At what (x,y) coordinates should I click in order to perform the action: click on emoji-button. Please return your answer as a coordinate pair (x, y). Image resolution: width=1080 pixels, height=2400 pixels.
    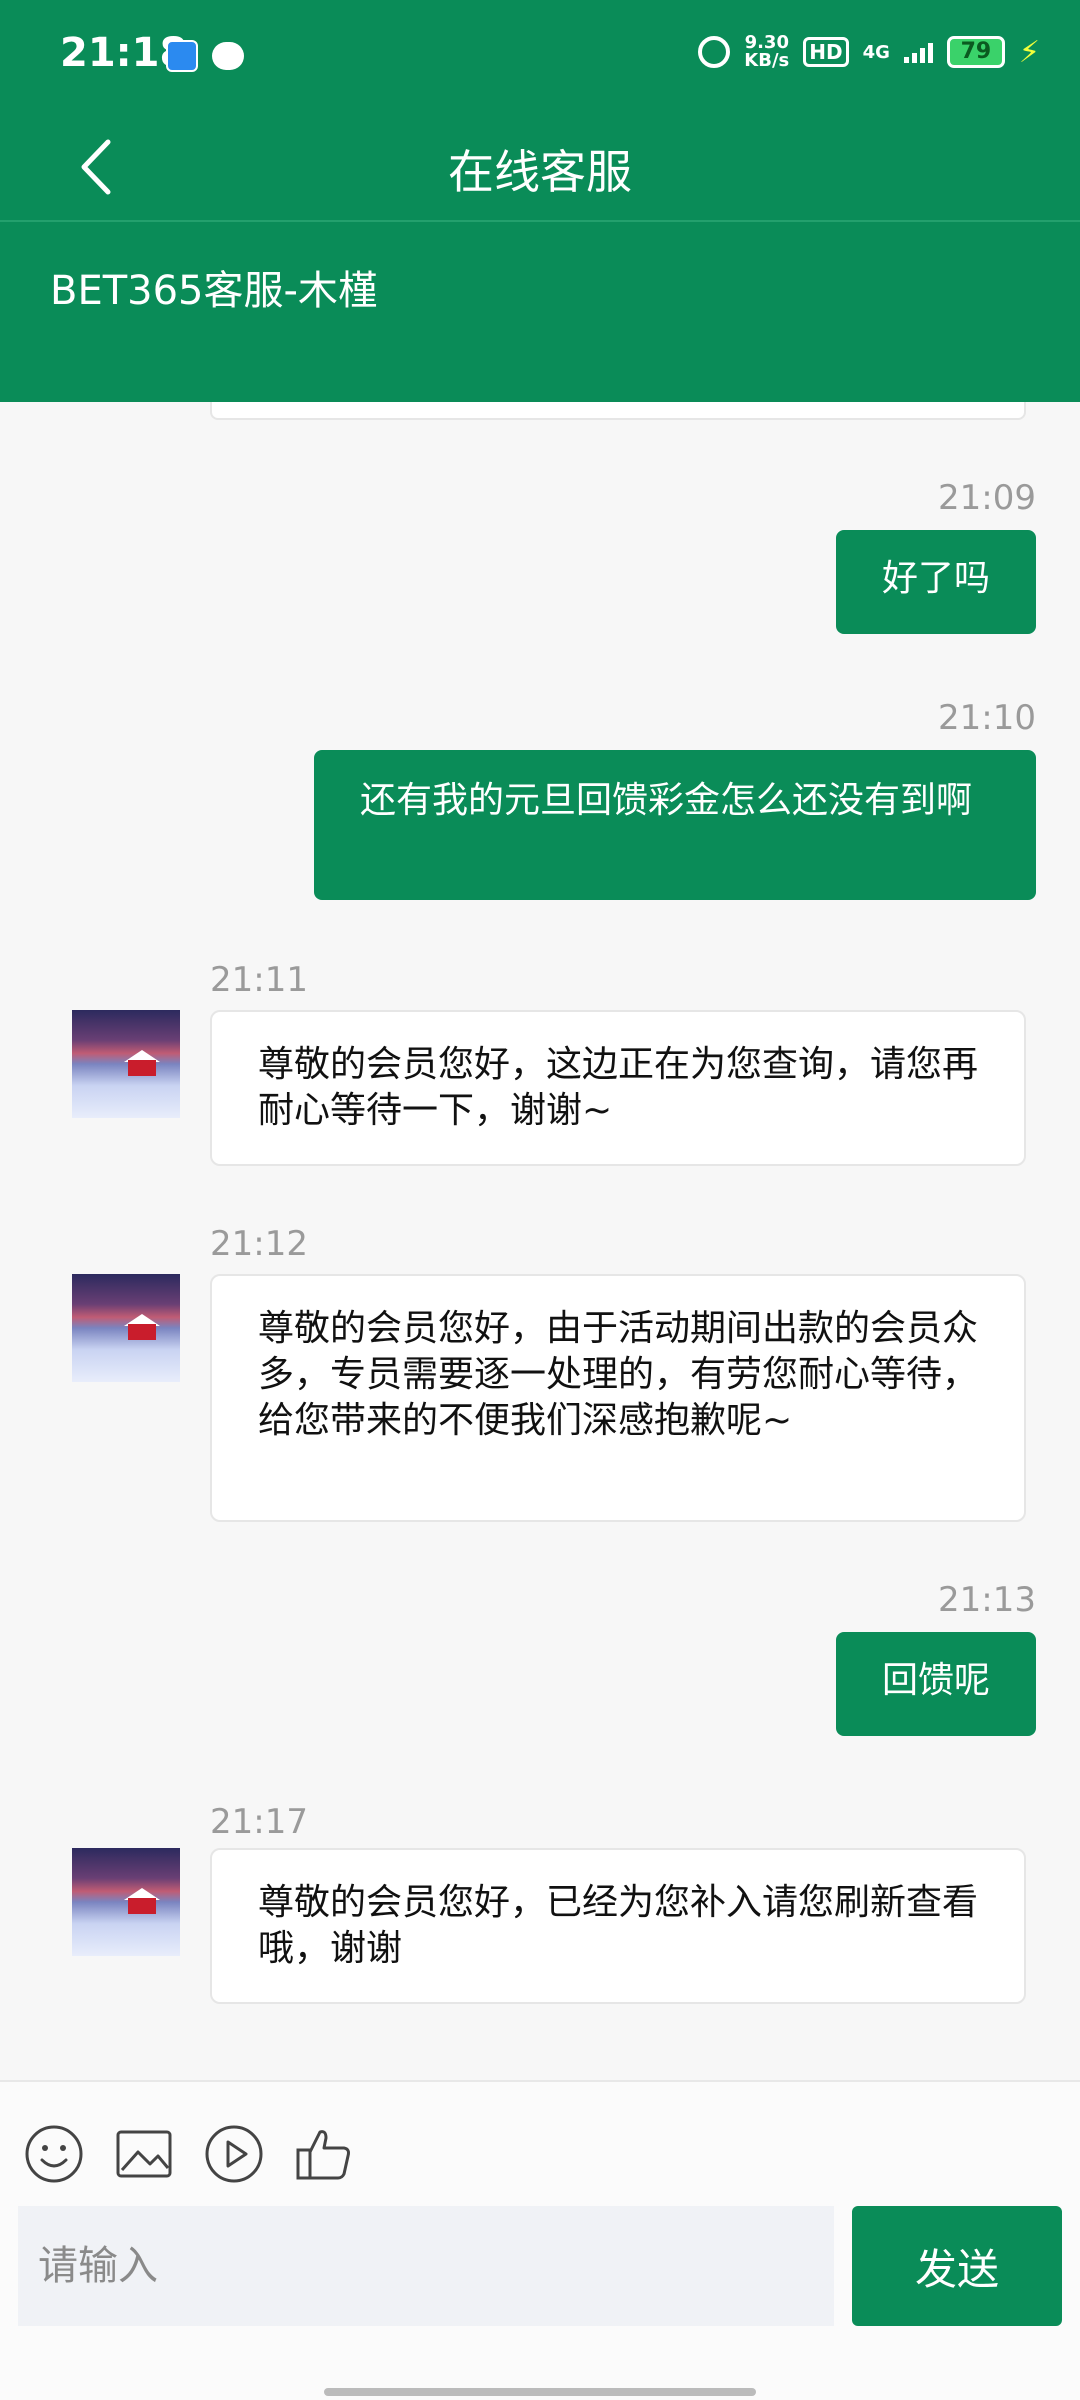
    Looking at the image, I should click on (54, 2154).